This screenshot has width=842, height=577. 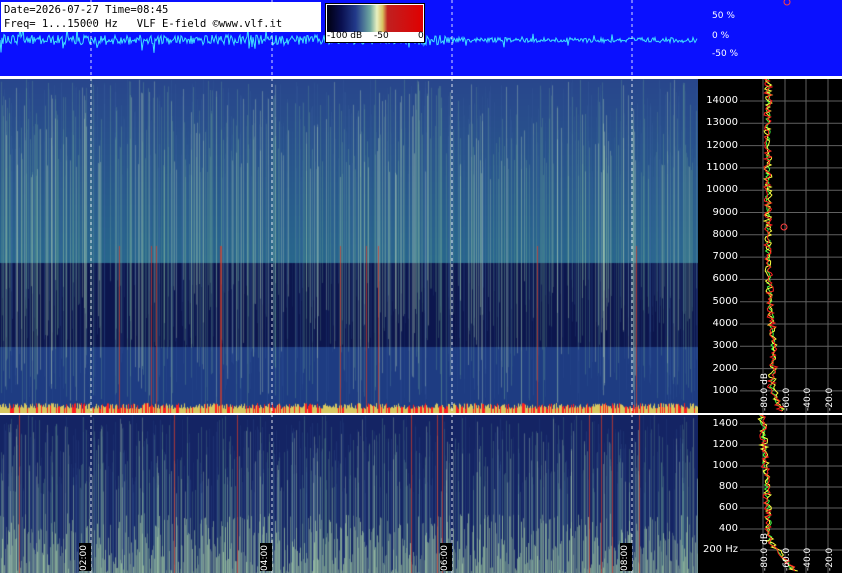 I want to click on freq-low-label-3: 800, so click(x=728, y=486).